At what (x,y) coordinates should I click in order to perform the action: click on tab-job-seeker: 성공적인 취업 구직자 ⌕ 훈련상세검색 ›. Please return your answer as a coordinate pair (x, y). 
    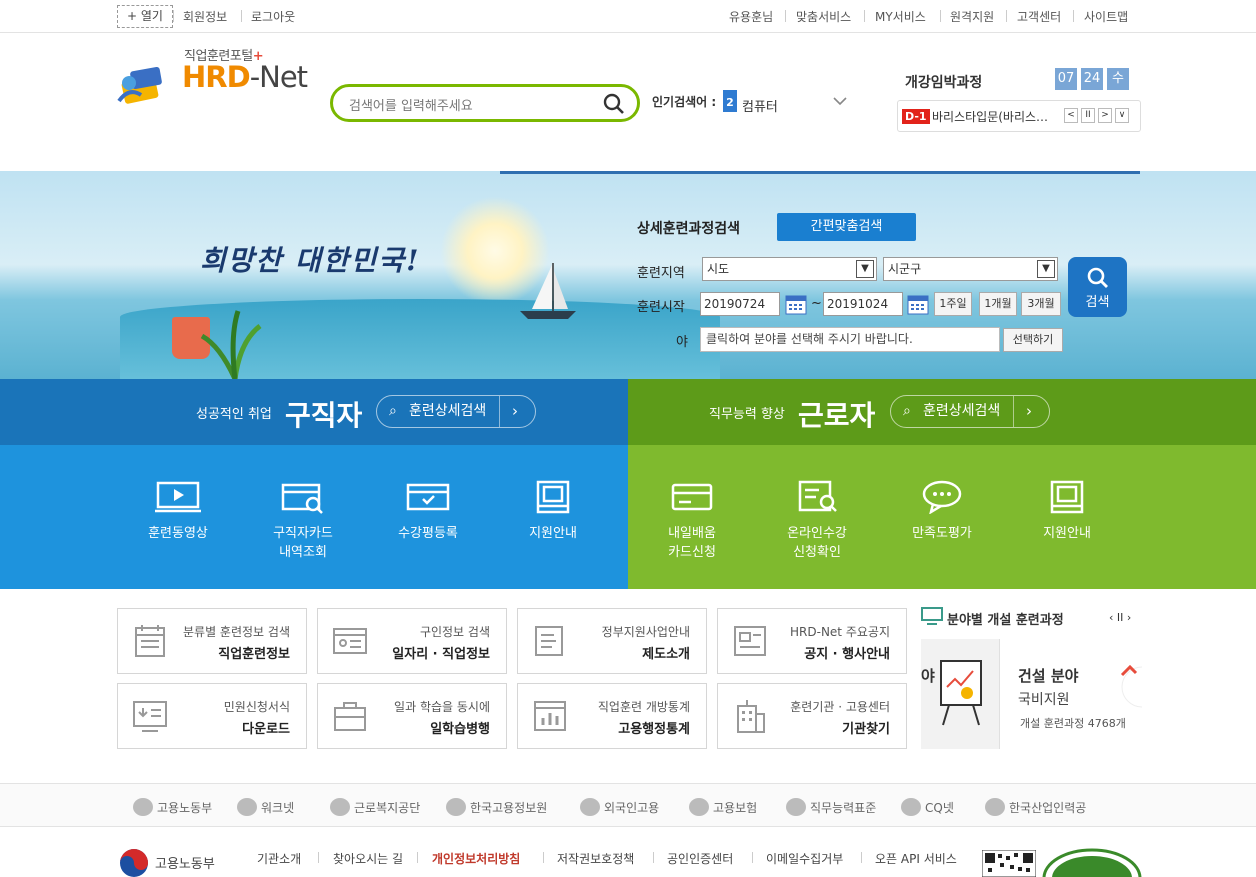
    Looking at the image, I should click on (314, 412).